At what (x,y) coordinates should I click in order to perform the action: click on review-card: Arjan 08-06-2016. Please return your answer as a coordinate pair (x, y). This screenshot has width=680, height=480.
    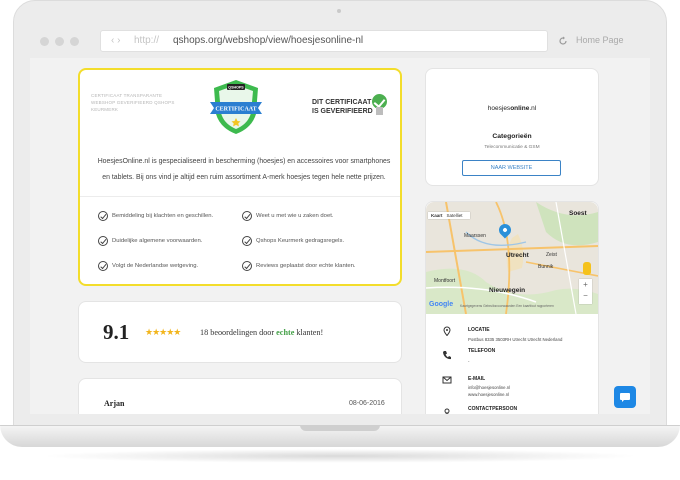
    Looking at the image, I should click on (240, 396).